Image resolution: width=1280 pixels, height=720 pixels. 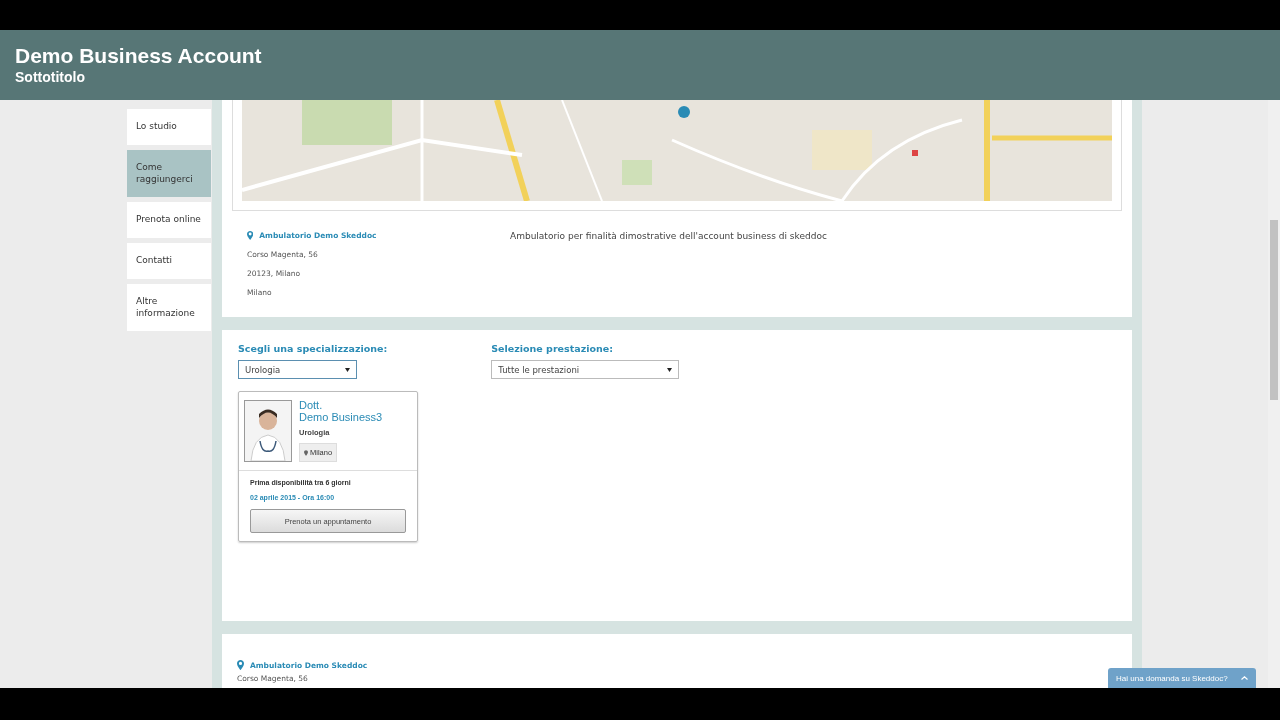 What do you see at coordinates (169, 127) in the screenshot?
I see `sidebar-item: Lo studio` at bounding box center [169, 127].